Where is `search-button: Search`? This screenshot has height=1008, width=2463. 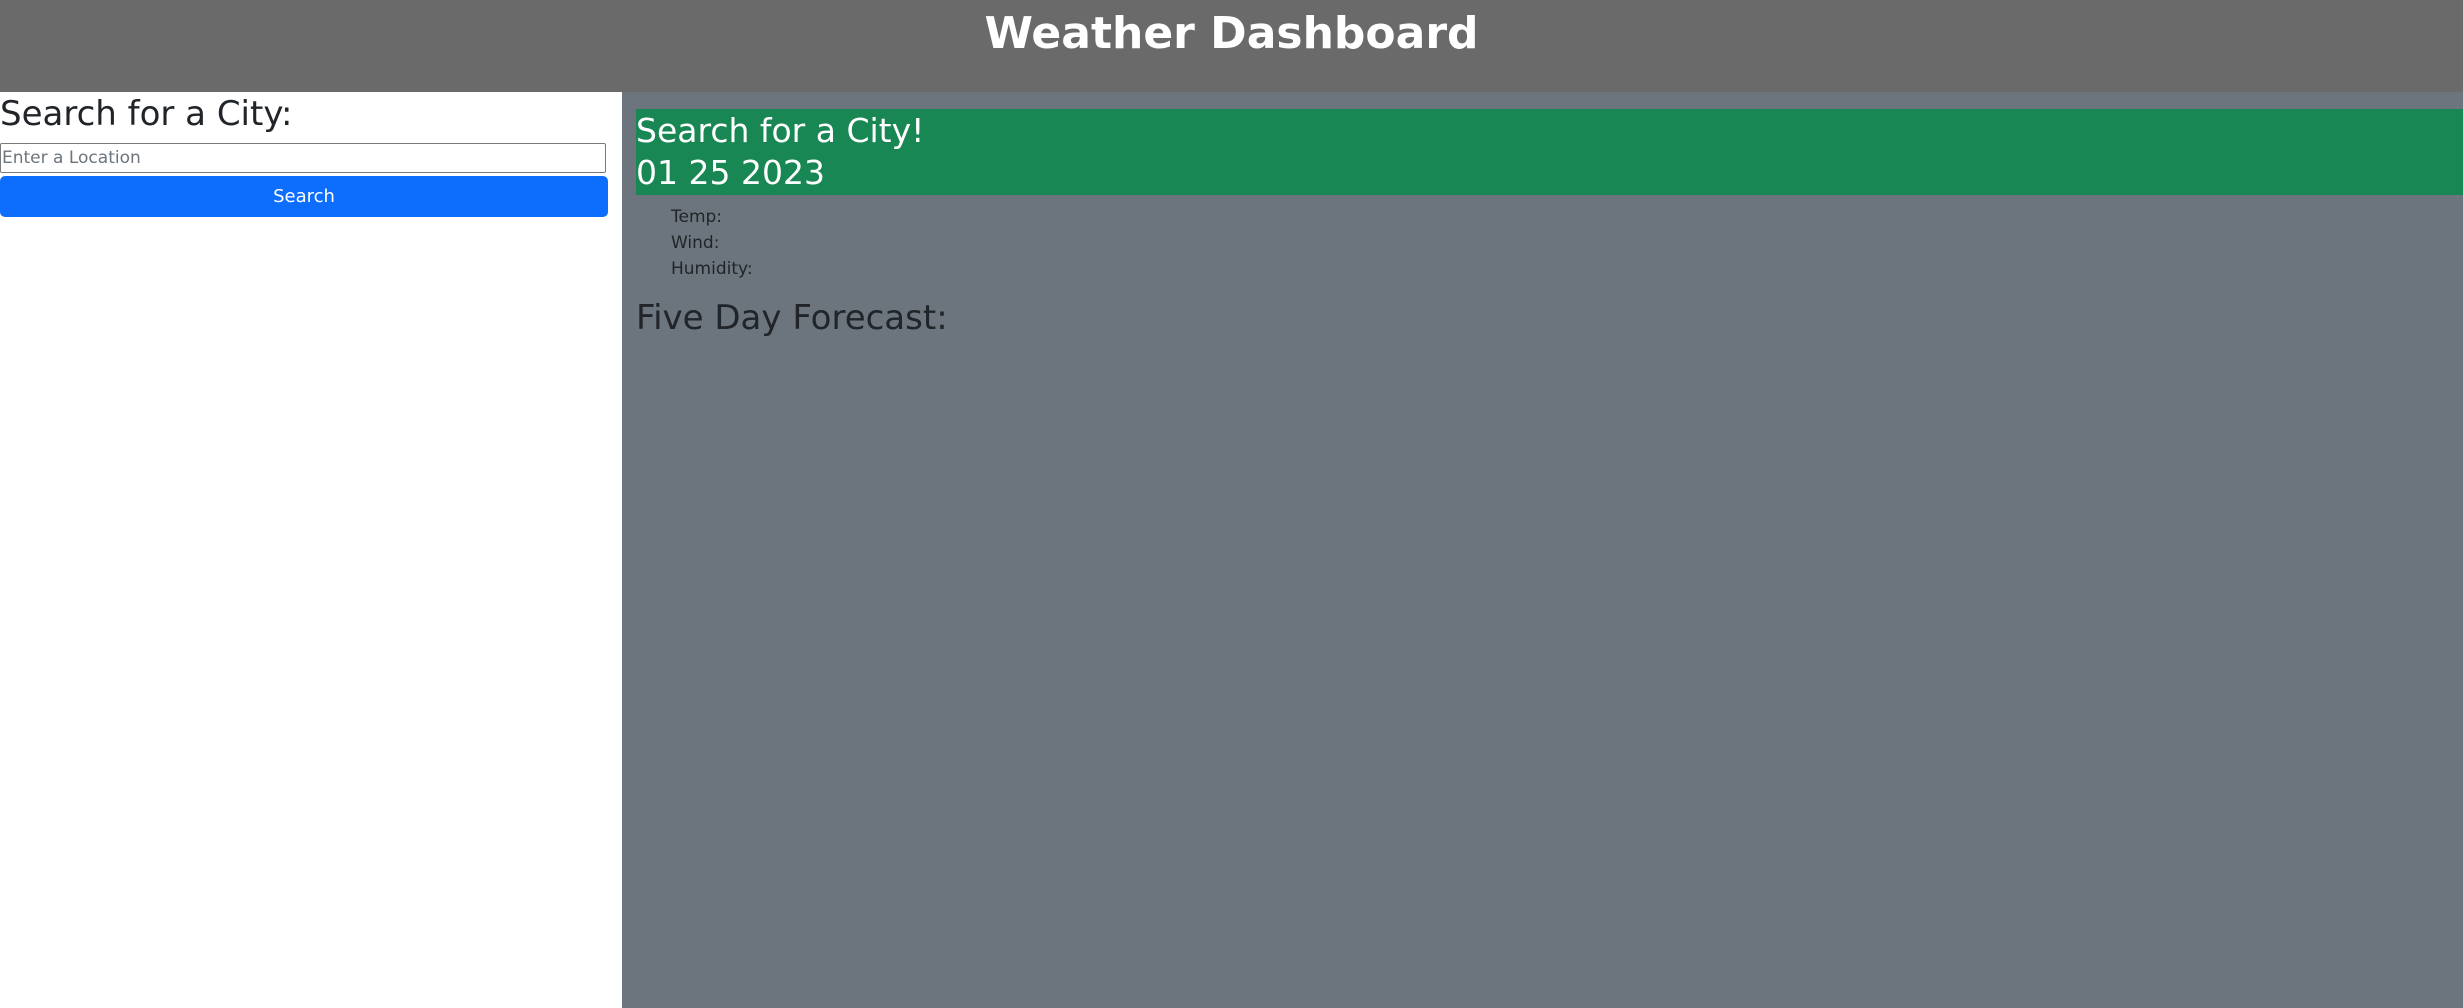
search-button: Search is located at coordinates (304, 196).